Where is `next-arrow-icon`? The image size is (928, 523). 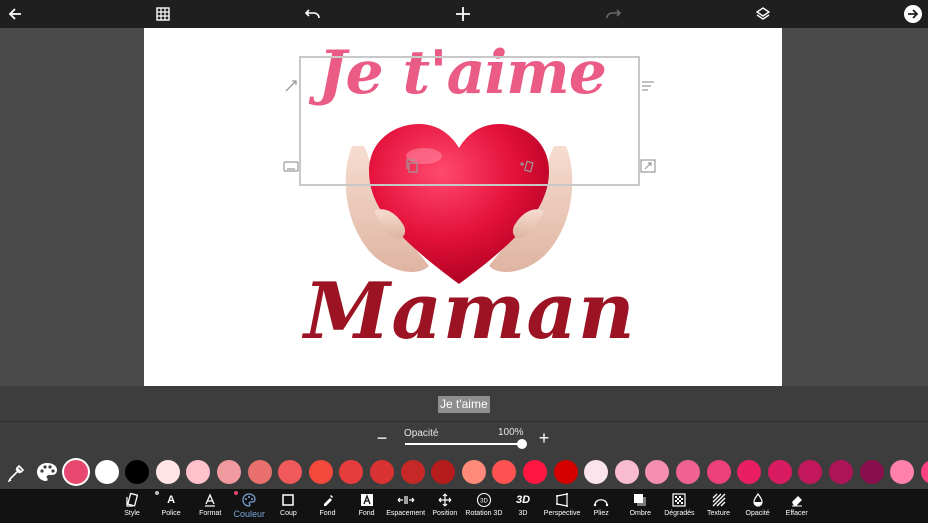
next-arrow-icon is located at coordinates (913, 14).